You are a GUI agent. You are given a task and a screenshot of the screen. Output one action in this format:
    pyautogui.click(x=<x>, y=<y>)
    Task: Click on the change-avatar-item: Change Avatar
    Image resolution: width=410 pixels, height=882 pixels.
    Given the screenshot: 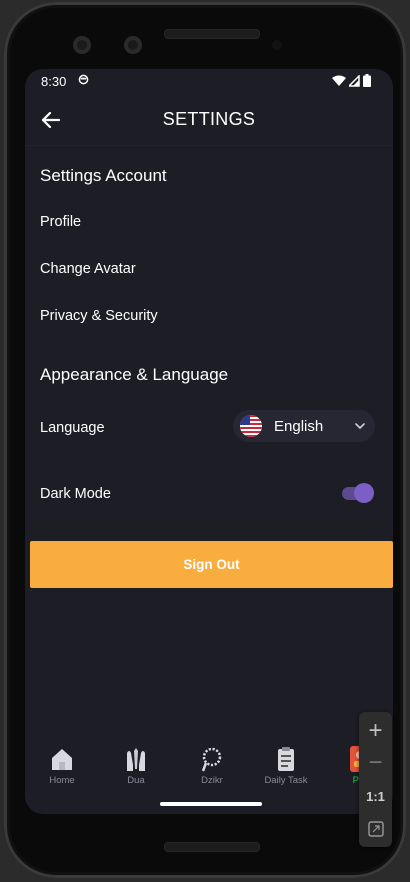 What is the action you would take?
    pyautogui.click(x=88, y=269)
    